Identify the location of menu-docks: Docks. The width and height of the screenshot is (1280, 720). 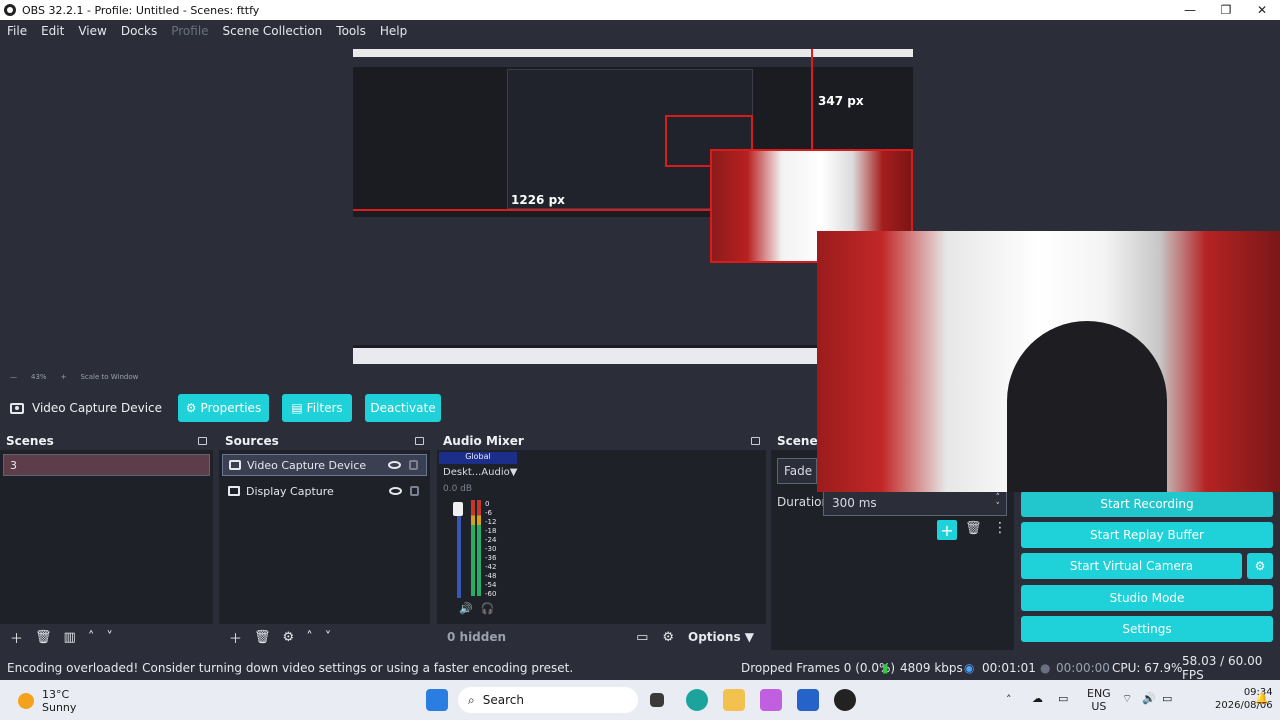
(139, 31).